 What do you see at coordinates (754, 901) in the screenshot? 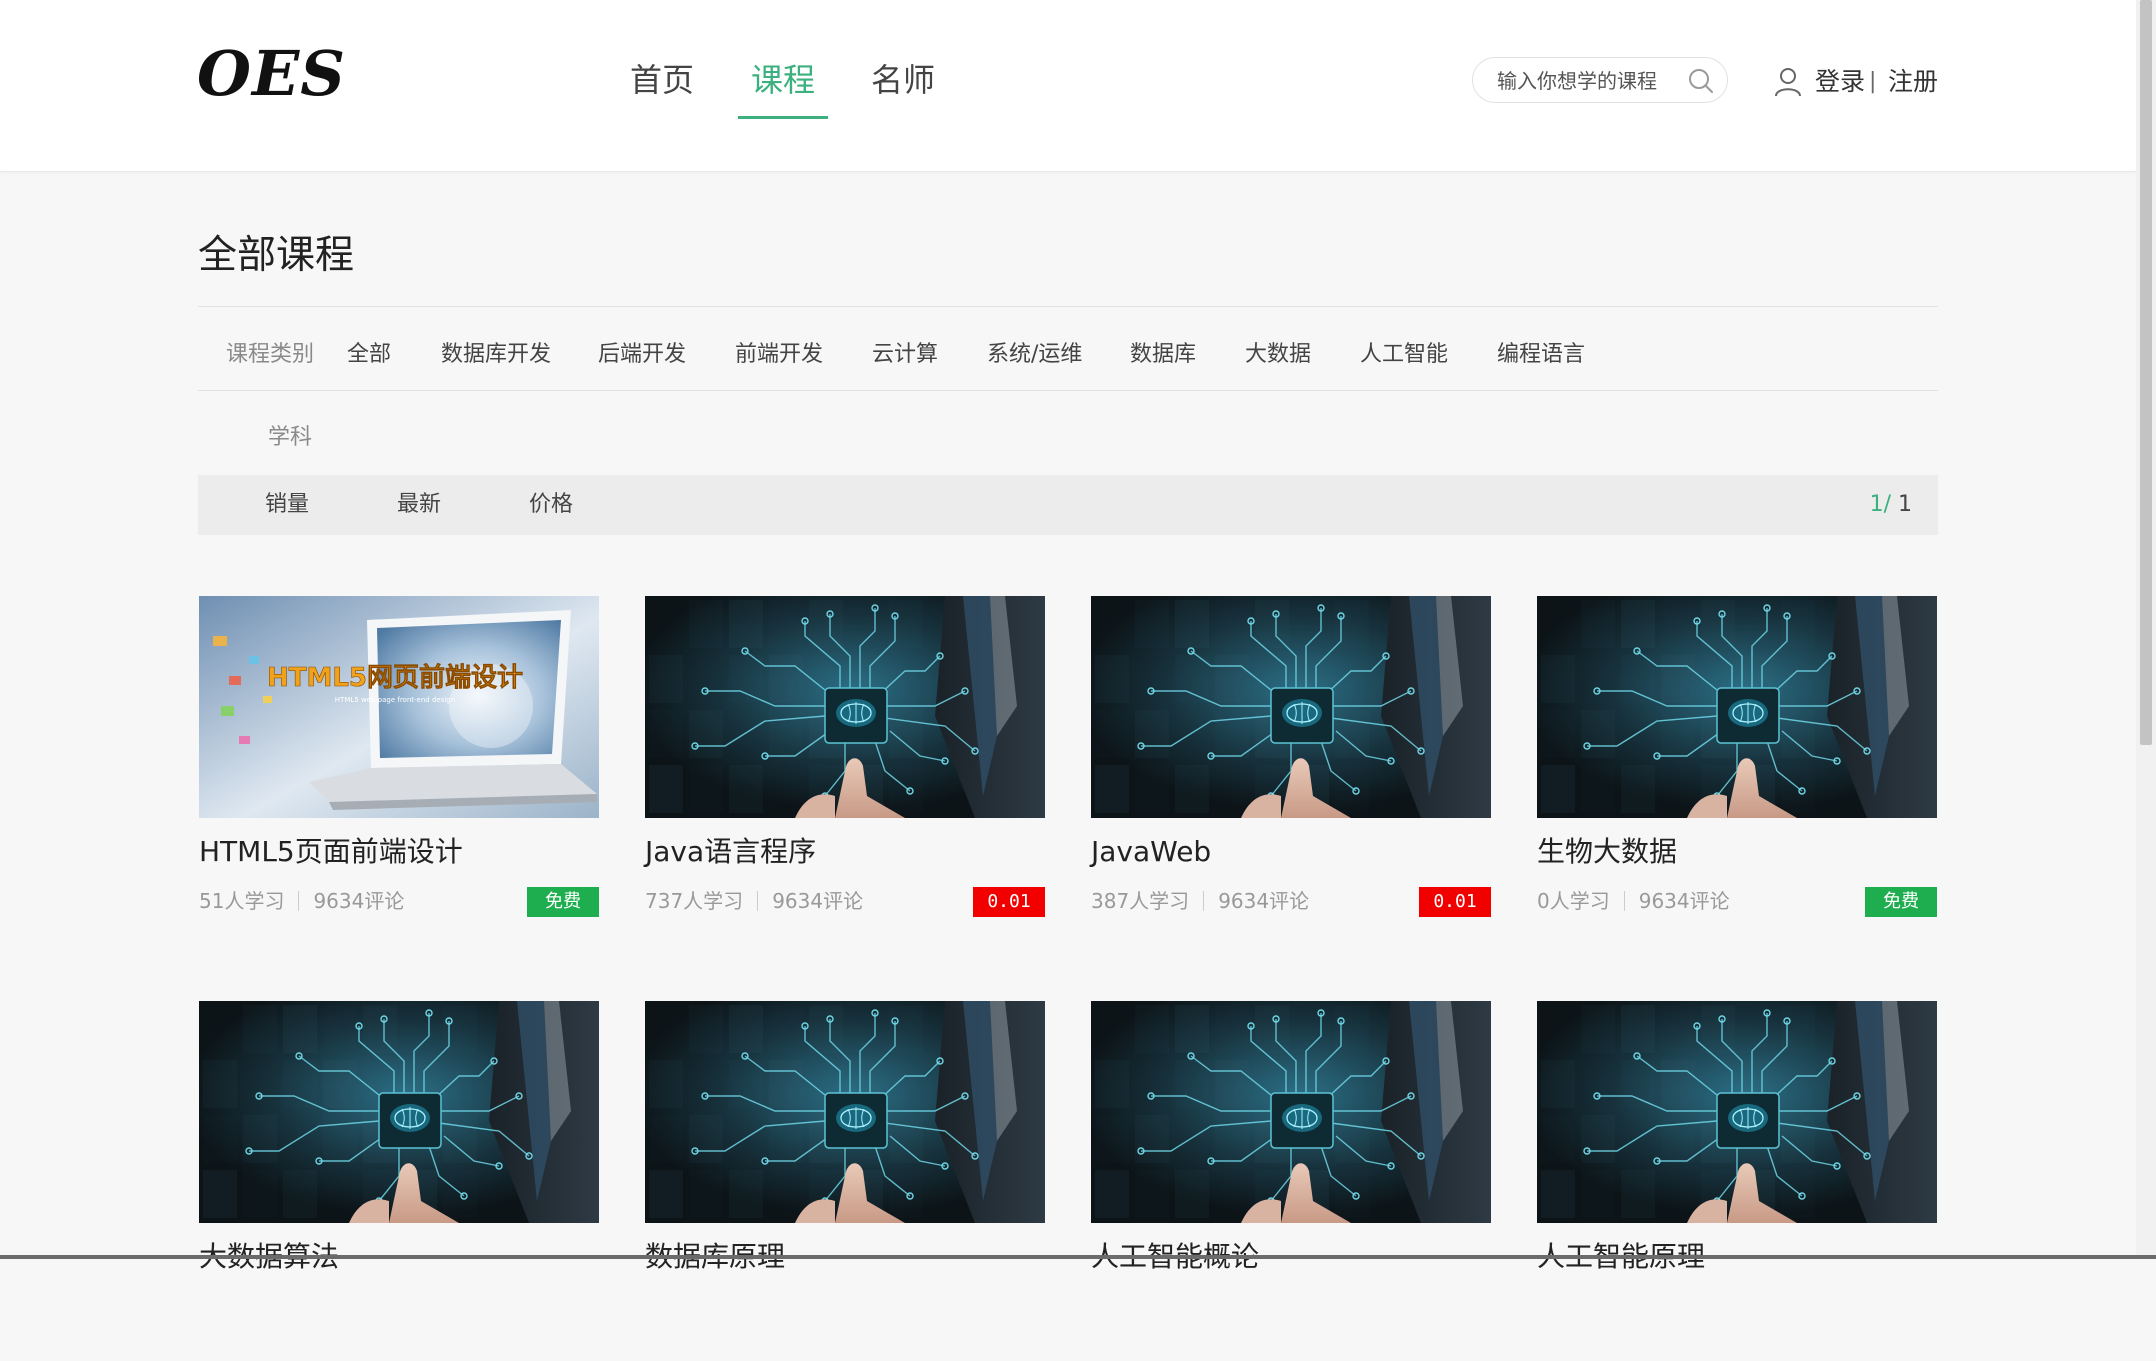
I see `course-meta: 737人学习 9634评论` at bounding box center [754, 901].